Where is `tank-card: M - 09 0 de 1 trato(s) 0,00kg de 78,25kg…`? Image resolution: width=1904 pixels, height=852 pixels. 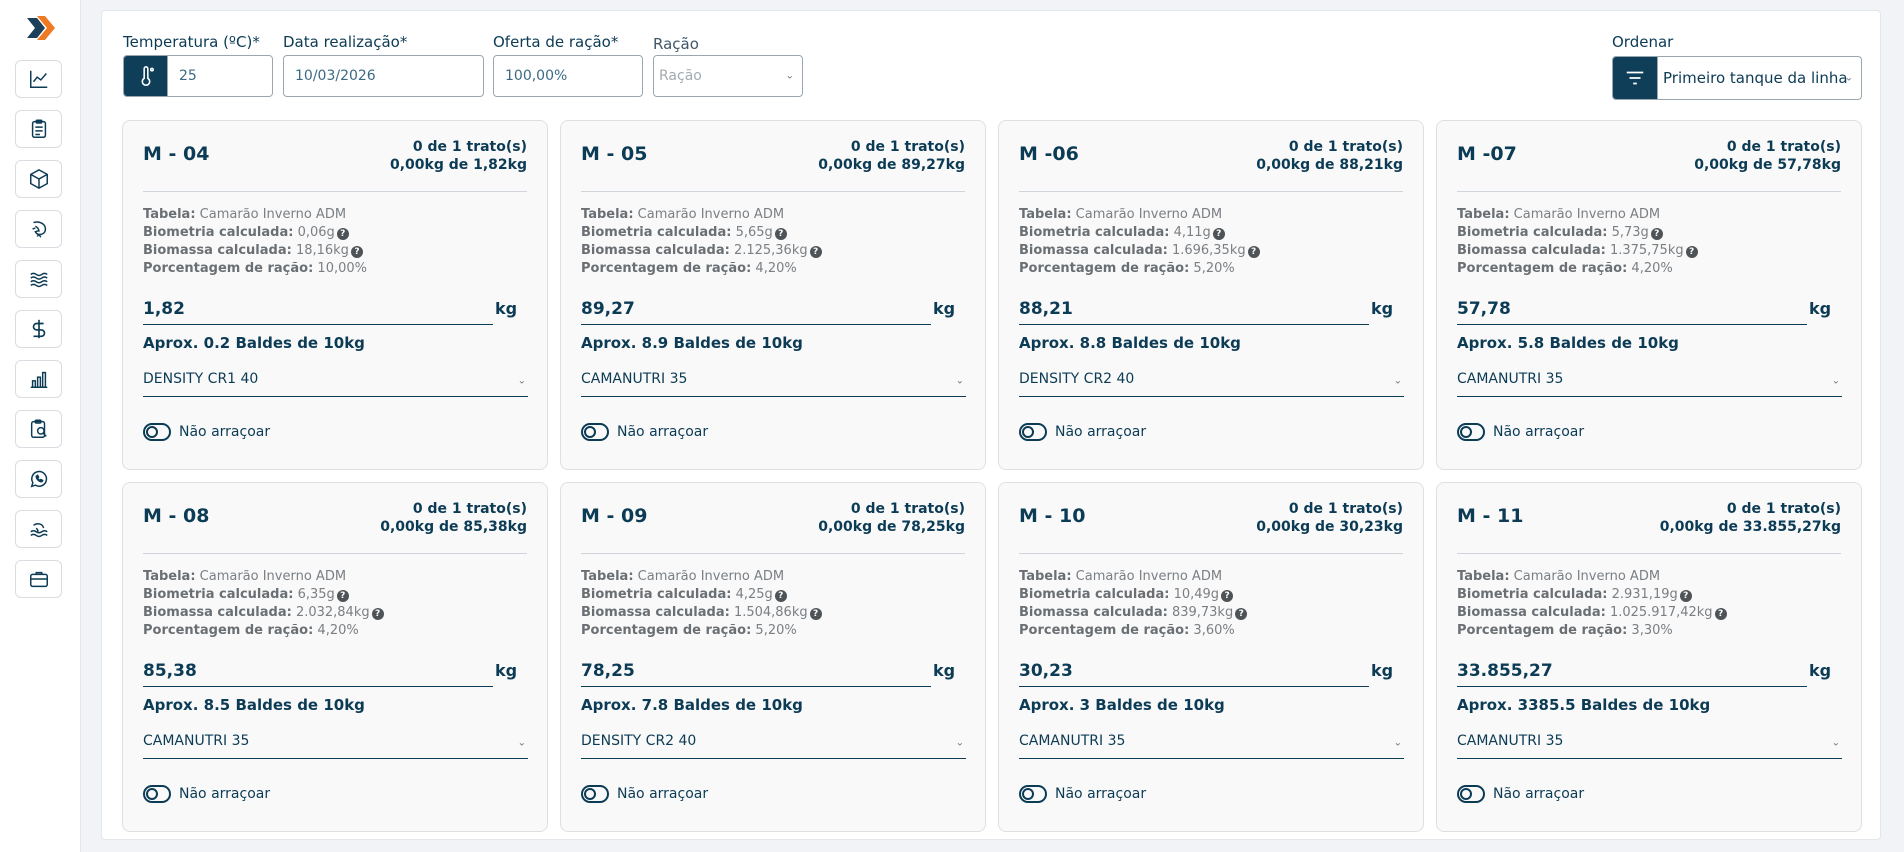 tank-card: M - 09 0 de 1 trato(s) 0,00kg de 78,25kg… is located at coordinates (773, 657).